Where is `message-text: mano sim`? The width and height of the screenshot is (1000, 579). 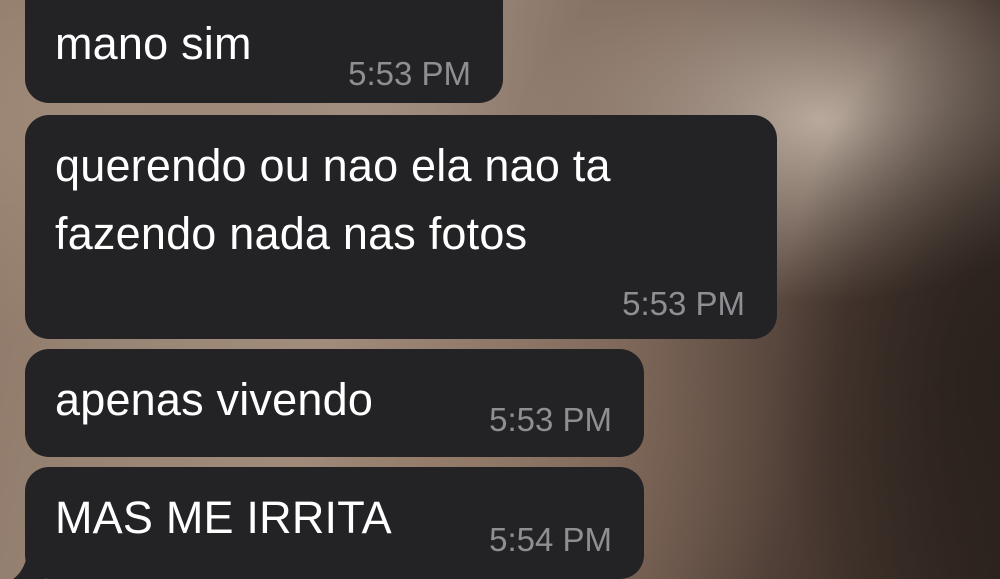
message-text: mano sim is located at coordinates (153, 43).